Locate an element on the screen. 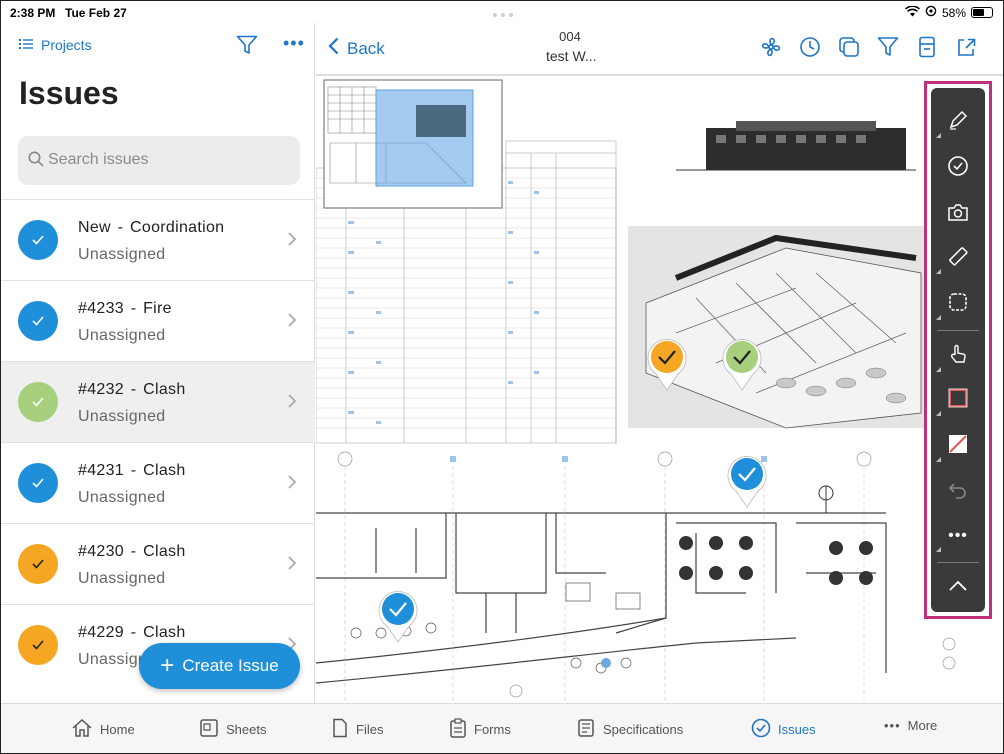 This screenshot has height=754, width=1004. battery-percent: 58% is located at coordinates (953, 12).